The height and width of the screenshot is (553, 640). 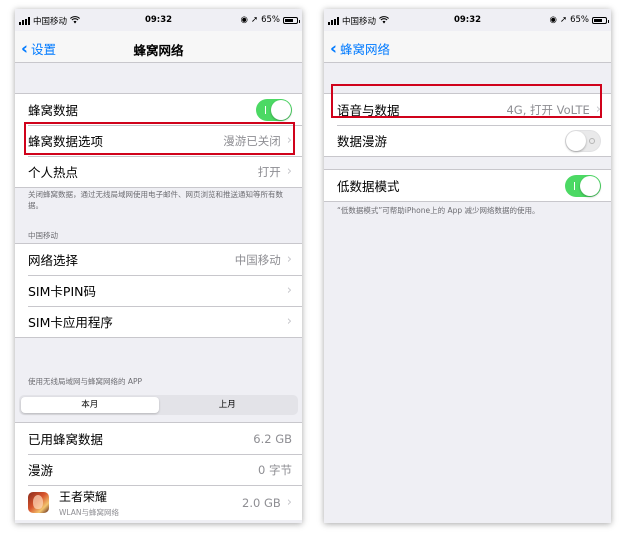 What do you see at coordinates (467, 140) in the screenshot?
I see `data-roaming-row: 数据漫游` at bounding box center [467, 140].